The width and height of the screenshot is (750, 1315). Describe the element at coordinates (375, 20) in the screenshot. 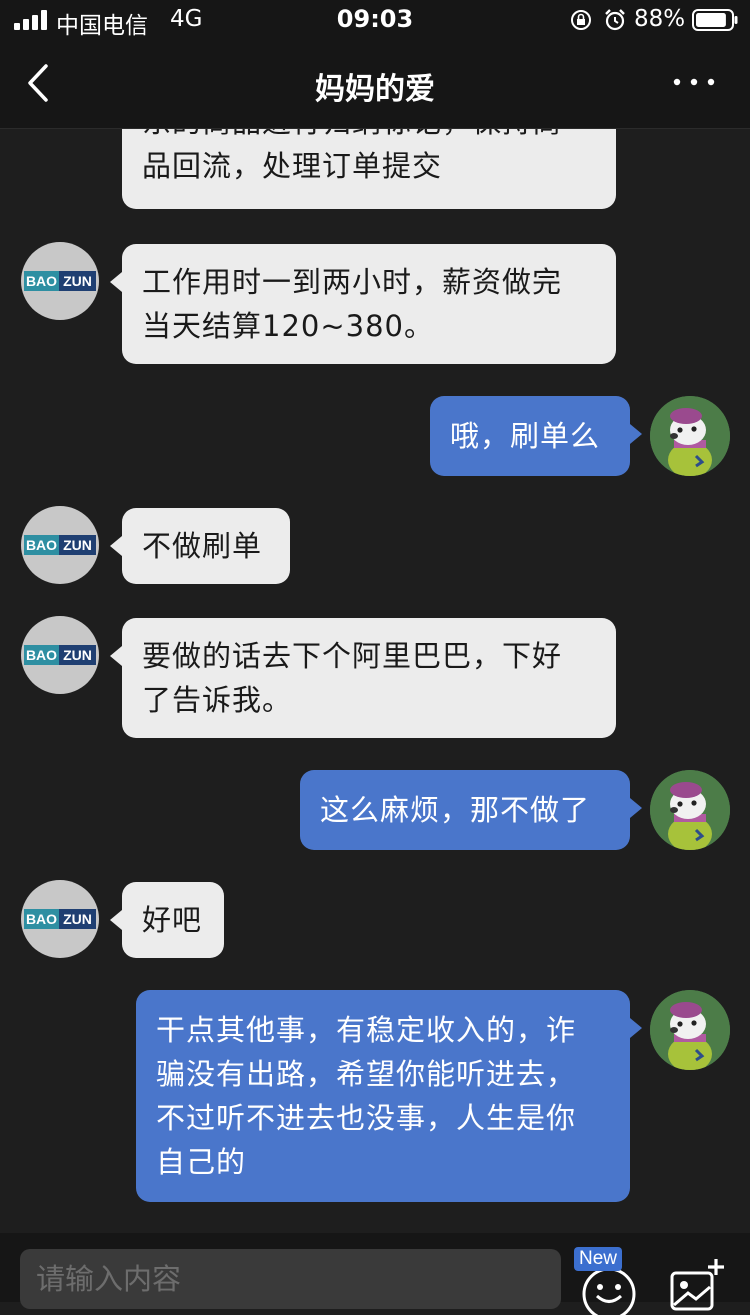

I see `status-bar: 中国电信 4G 09:03 88%` at that location.